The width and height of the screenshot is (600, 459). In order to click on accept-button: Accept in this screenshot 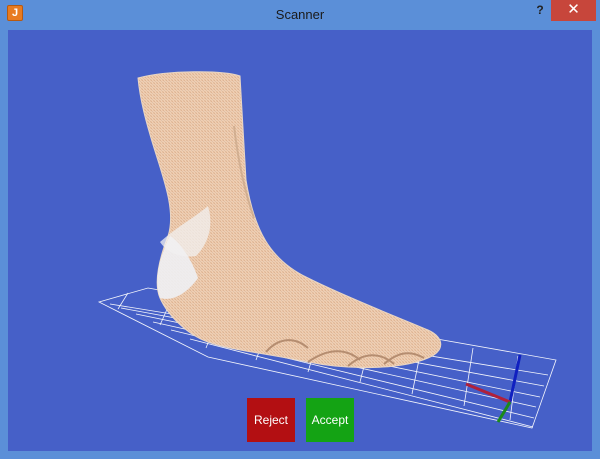, I will do `click(330, 420)`.